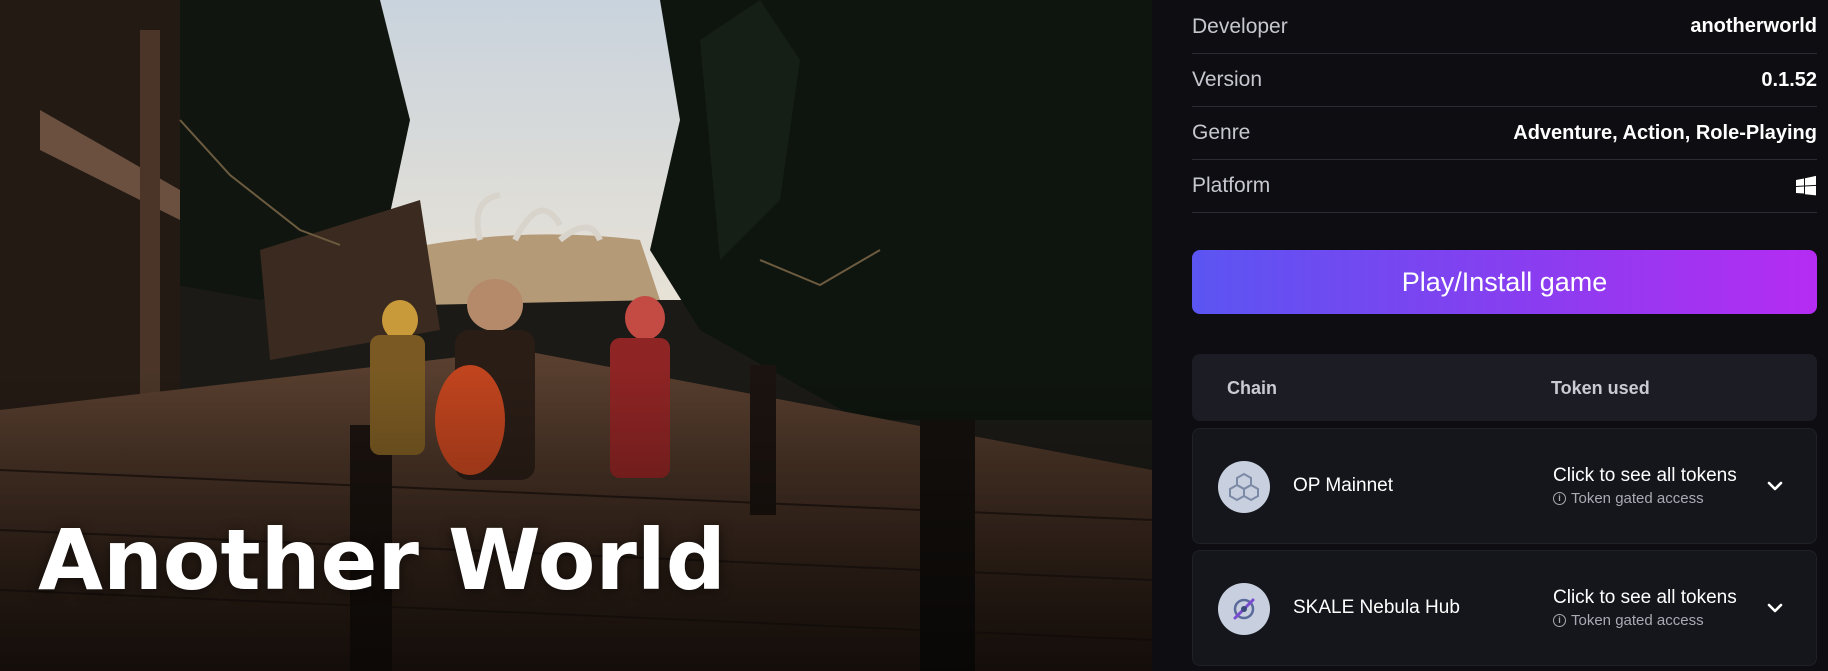  I want to click on chain-name: SKALE Nebula Hub, so click(1376, 607).